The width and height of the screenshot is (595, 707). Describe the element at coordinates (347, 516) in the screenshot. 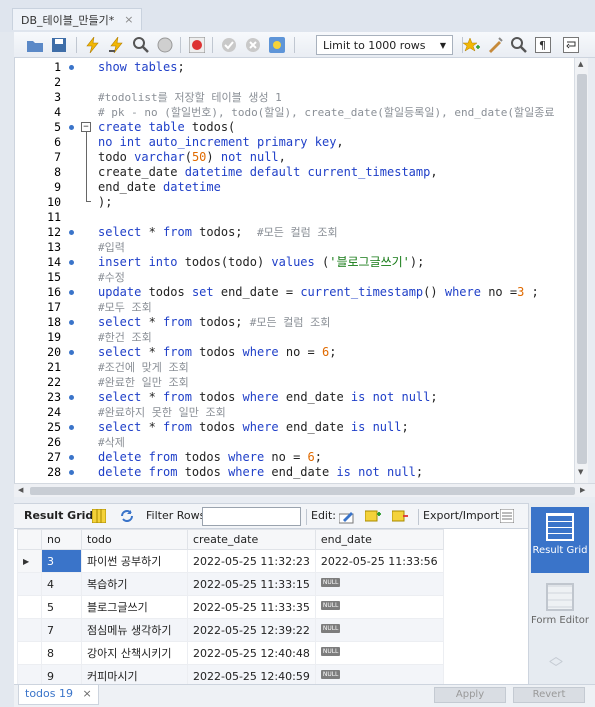

I see `edit-row-icon` at that location.